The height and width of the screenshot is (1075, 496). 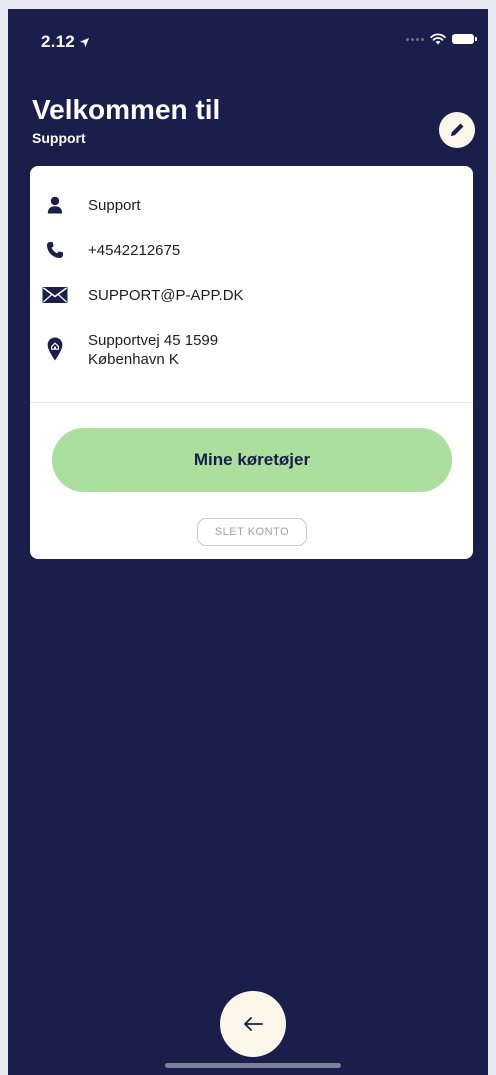 I want to click on name-row: Support, so click(x=90, y=205).